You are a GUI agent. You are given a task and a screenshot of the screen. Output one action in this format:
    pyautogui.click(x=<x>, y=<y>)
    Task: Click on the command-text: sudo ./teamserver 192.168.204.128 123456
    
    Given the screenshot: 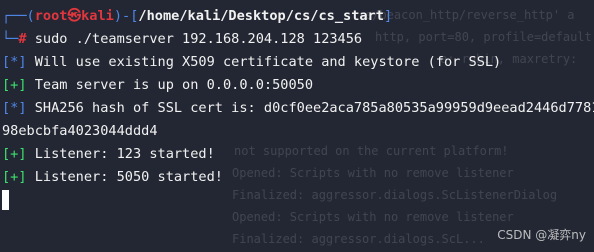 What is the action you would take?
    pyautogui.click(x=194, y=39)
    